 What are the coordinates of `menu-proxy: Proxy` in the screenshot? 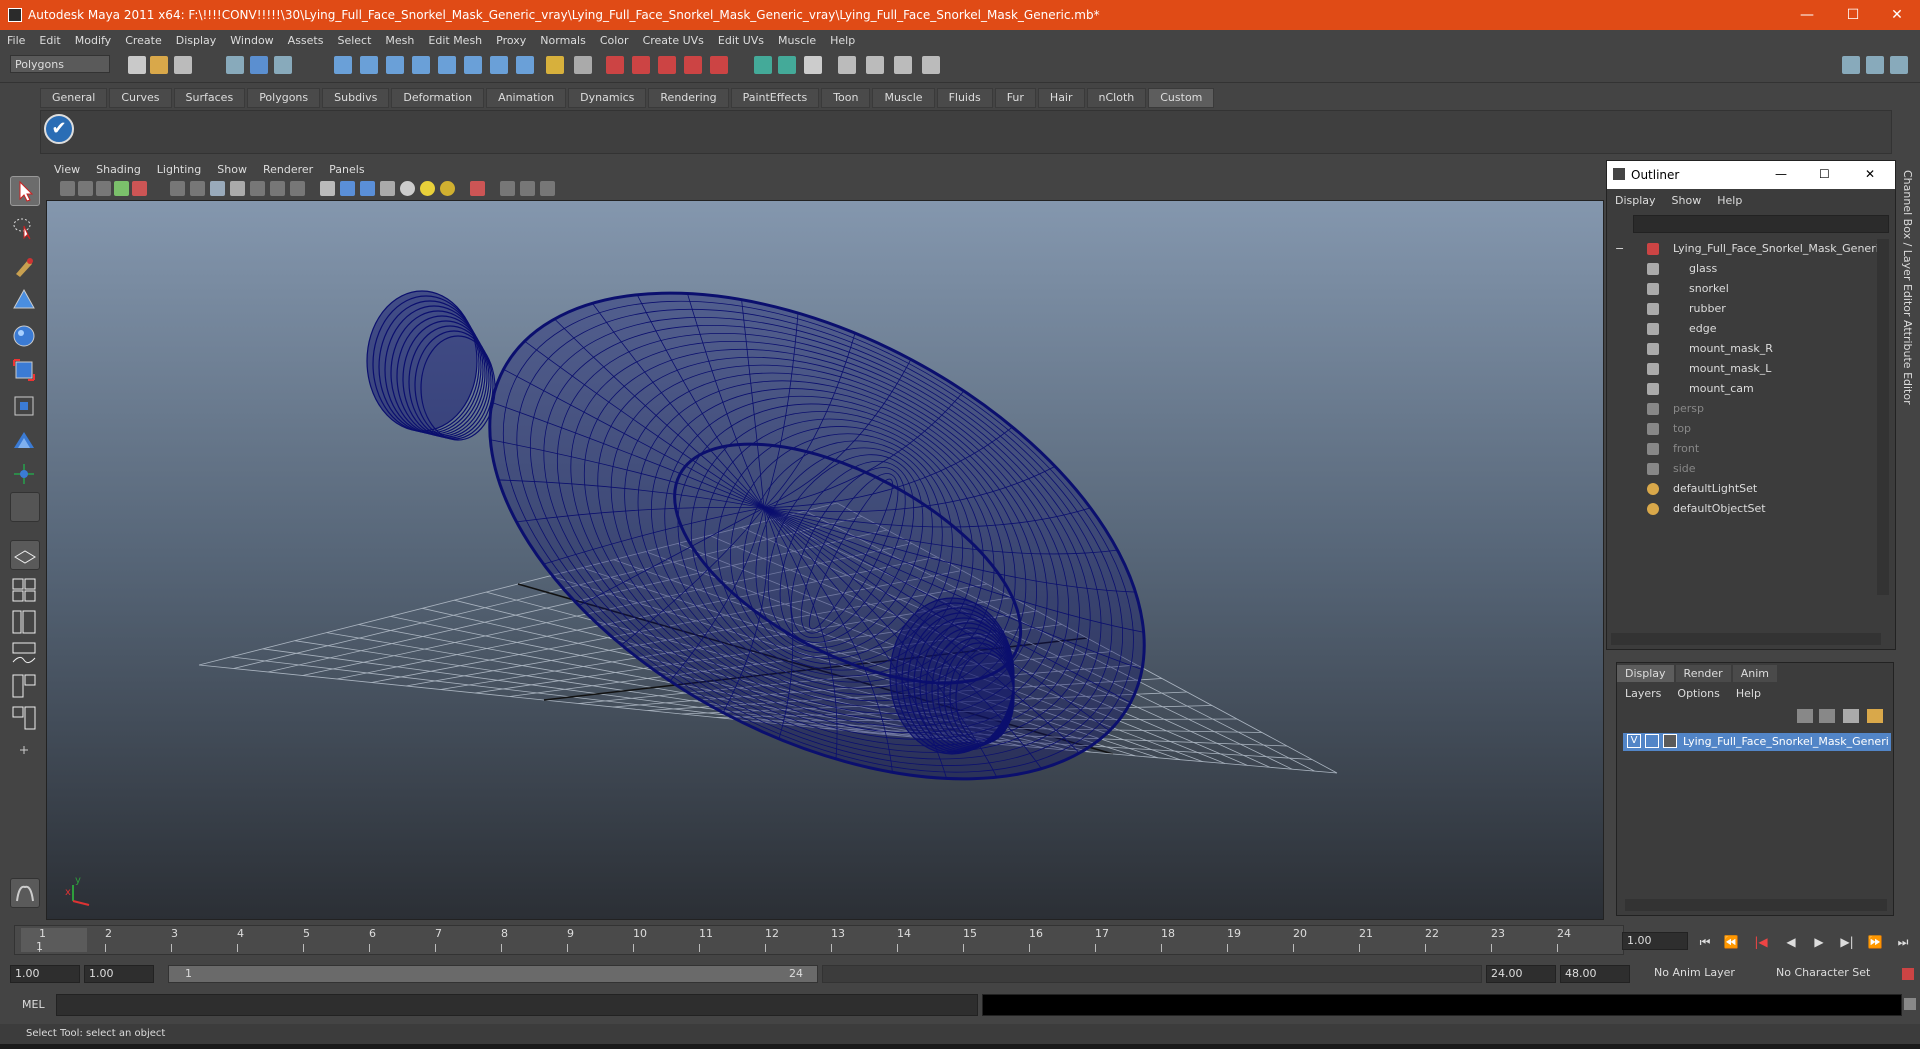 It's located at (511, 40).